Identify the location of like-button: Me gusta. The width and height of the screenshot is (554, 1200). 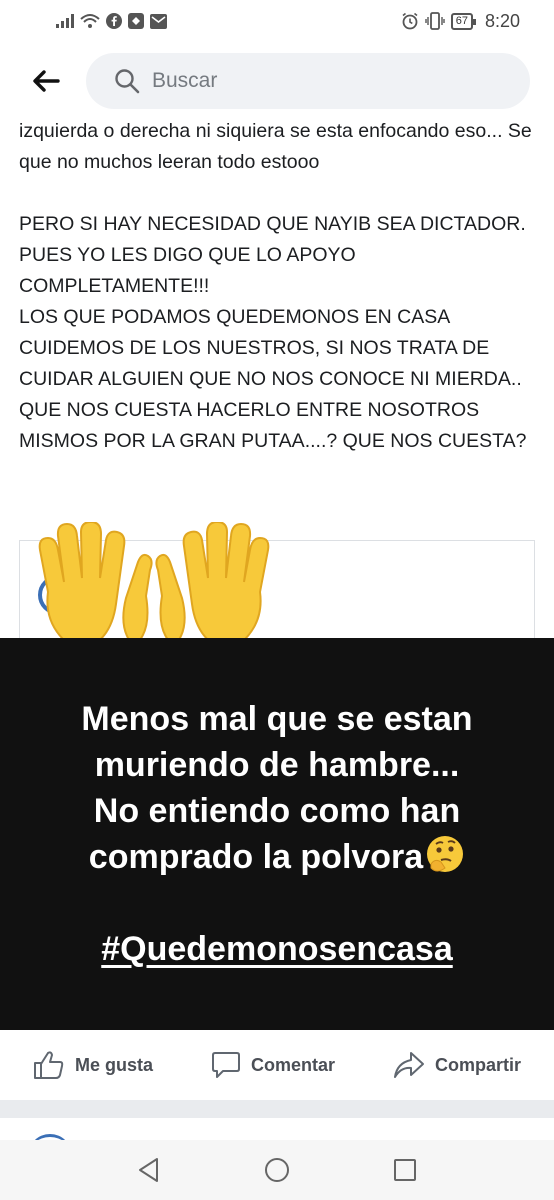
(93, 1065).